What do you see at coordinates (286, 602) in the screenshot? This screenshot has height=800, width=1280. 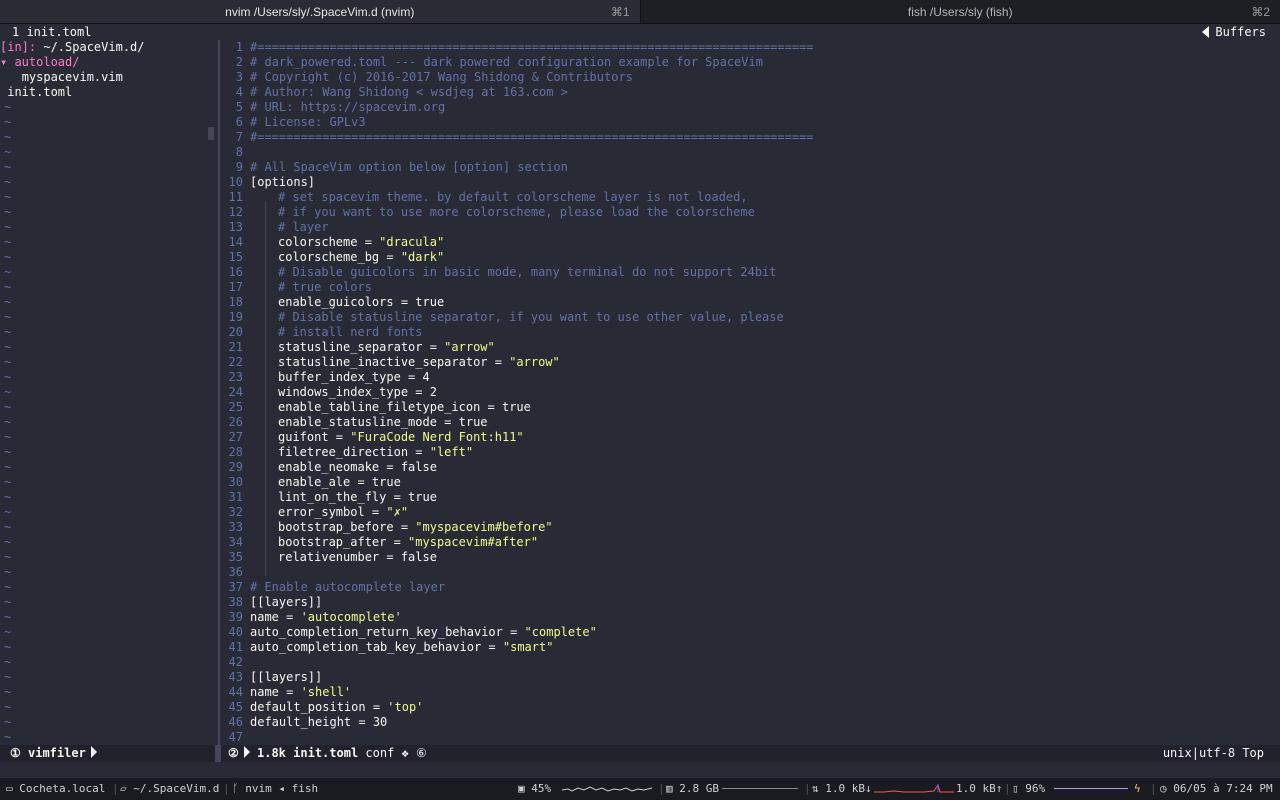 I see `code-content: [[layers]]` at bounding box center [286, 602].